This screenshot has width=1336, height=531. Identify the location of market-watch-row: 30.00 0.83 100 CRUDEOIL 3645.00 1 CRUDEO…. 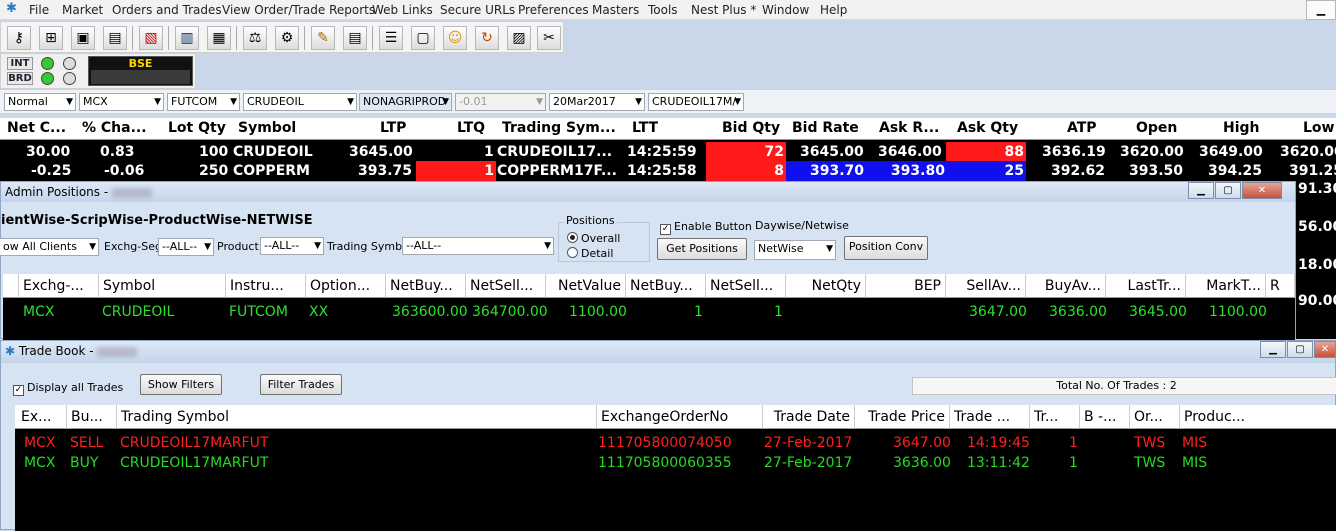
(668, 152).